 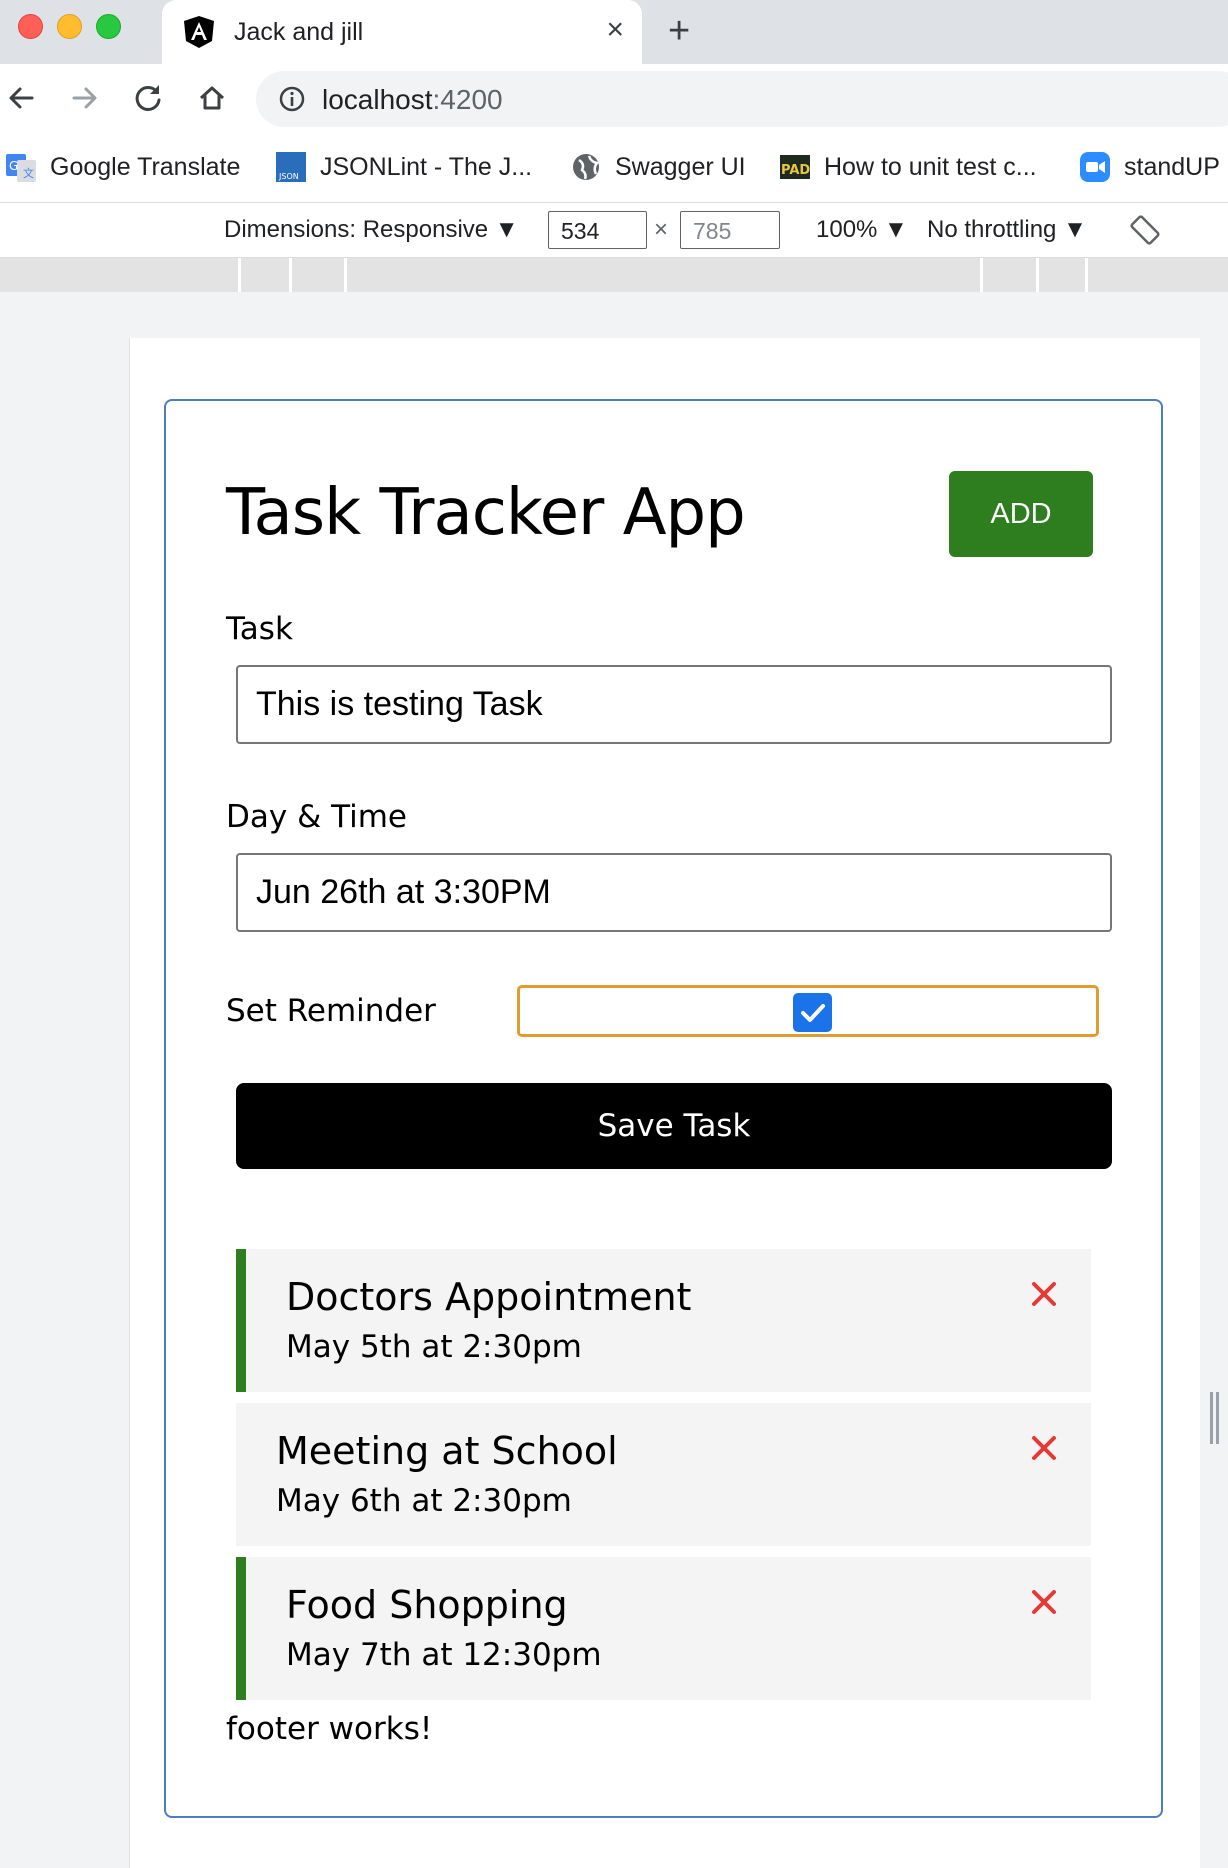 I want to click on browser-toolbar: localhost:4200, so click(x=614, y=99).